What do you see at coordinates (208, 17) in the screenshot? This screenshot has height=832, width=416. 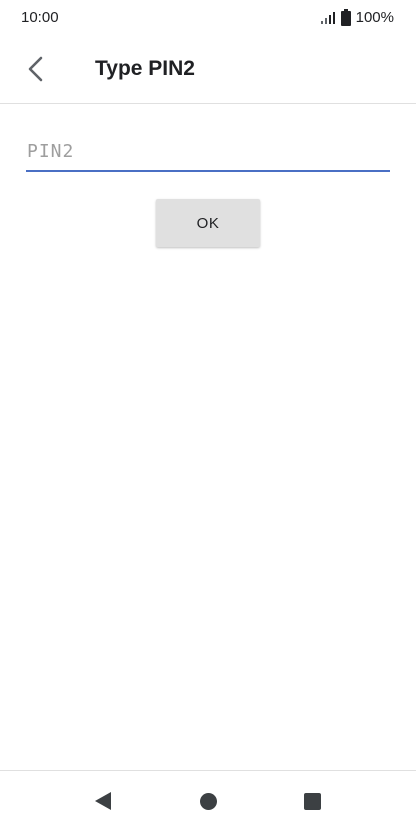 I see `status-bar: 10:00 100%` at bounding box center [208, 17].